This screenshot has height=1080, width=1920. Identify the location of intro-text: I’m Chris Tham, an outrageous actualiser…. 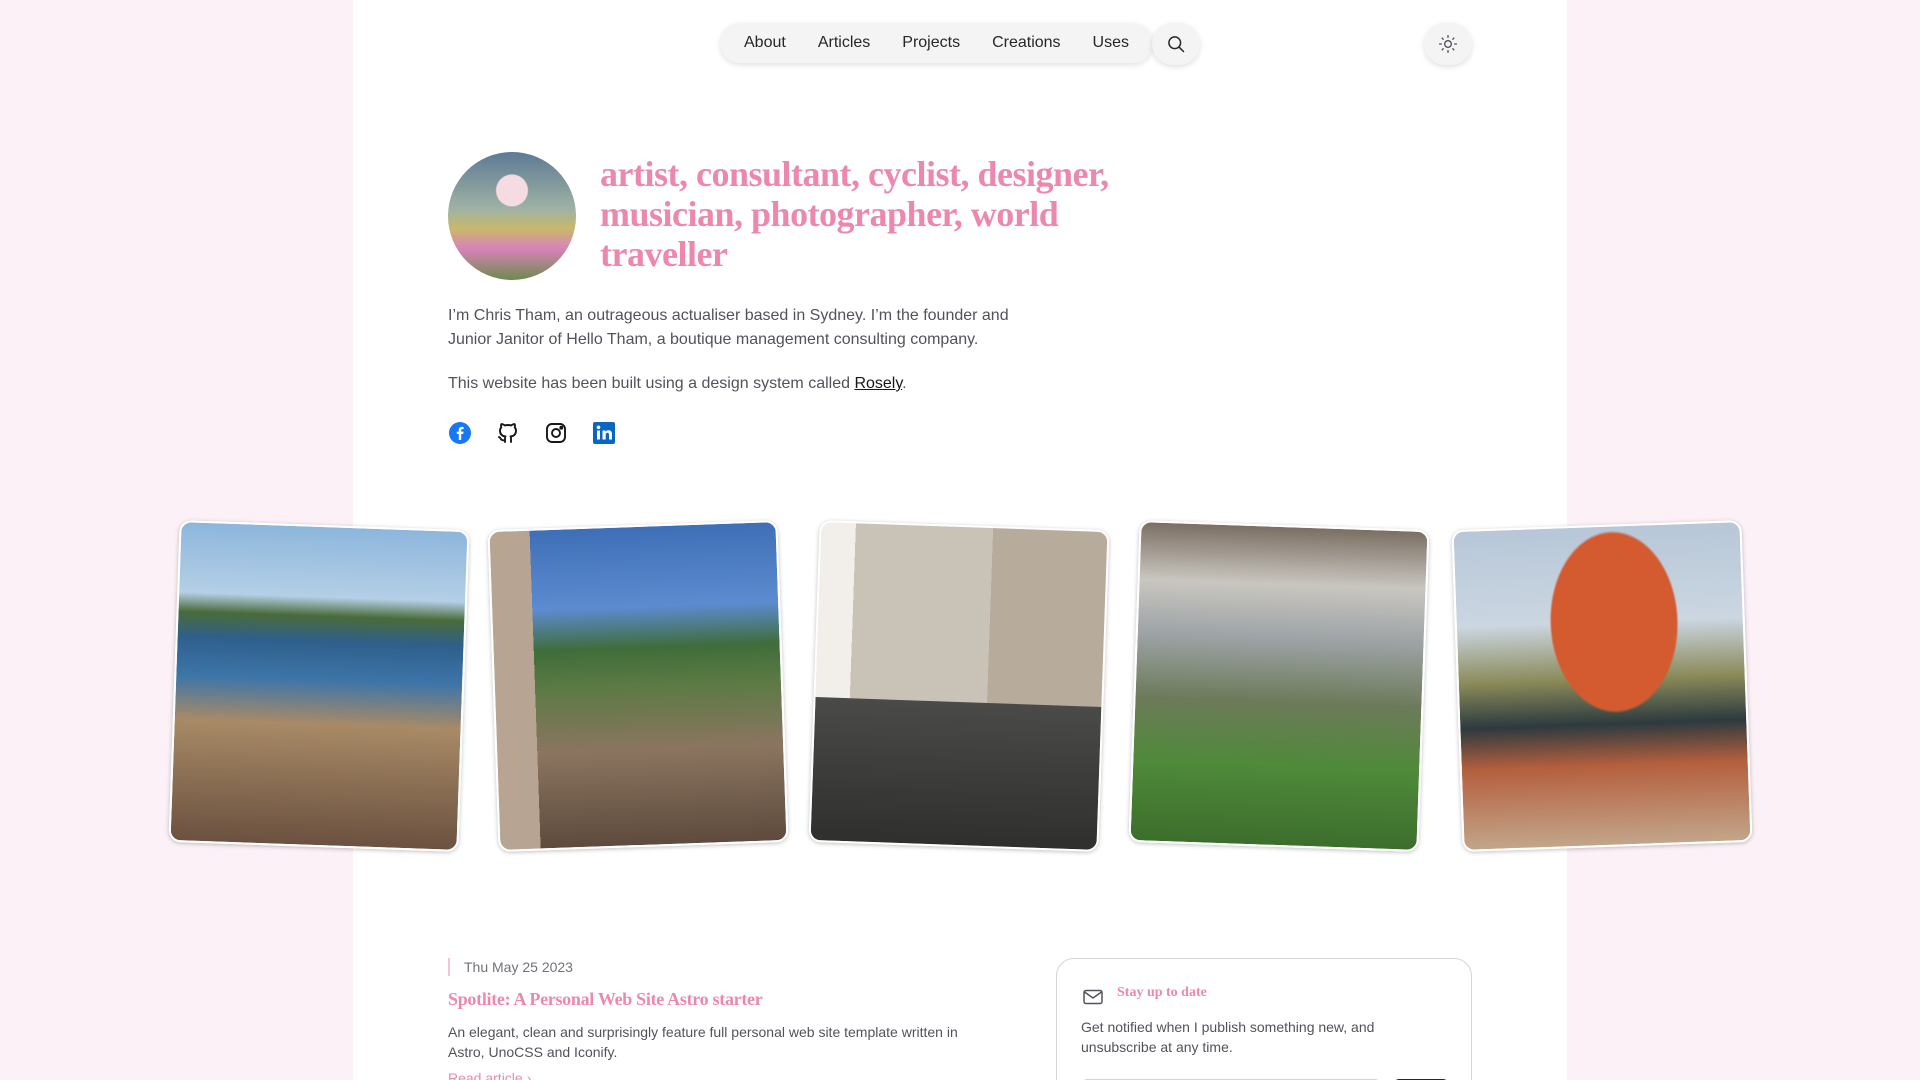
(728, 327).